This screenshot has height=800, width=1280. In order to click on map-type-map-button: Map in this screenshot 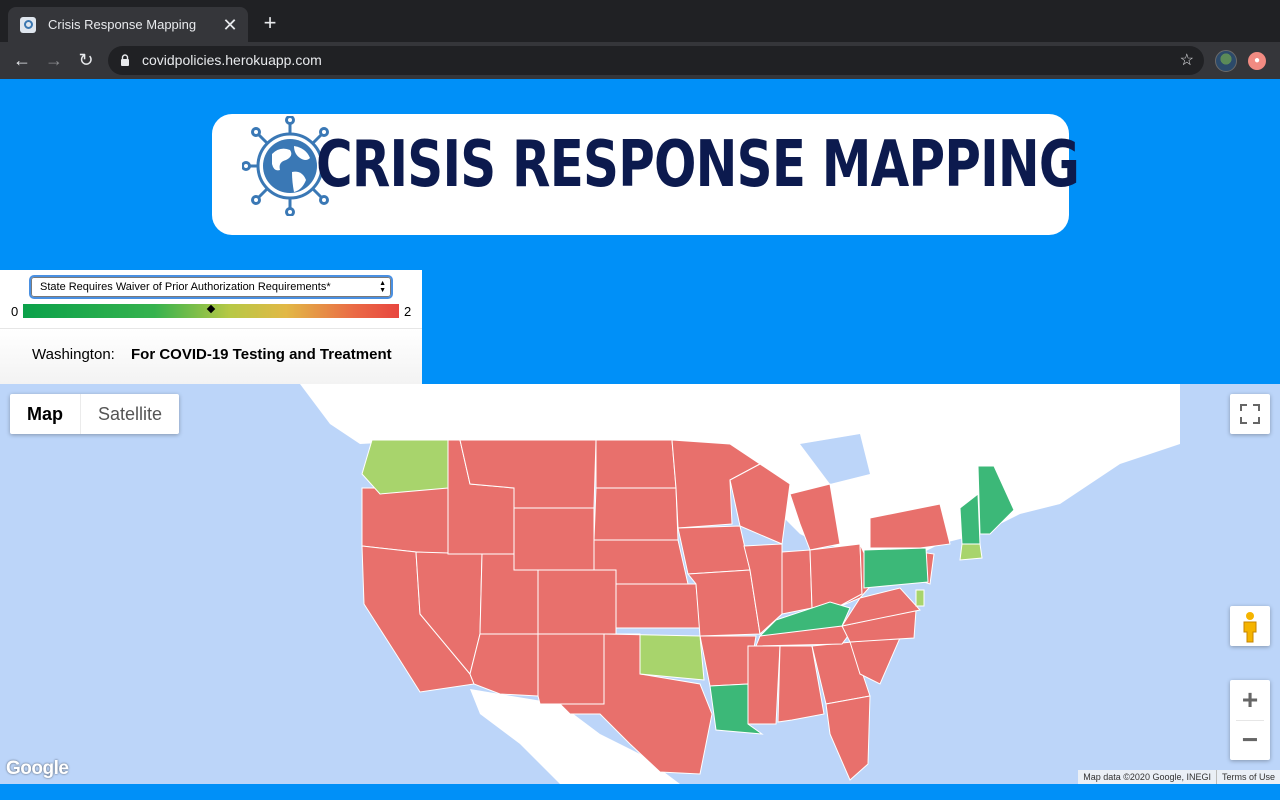, I will do `click(45, 414)`.